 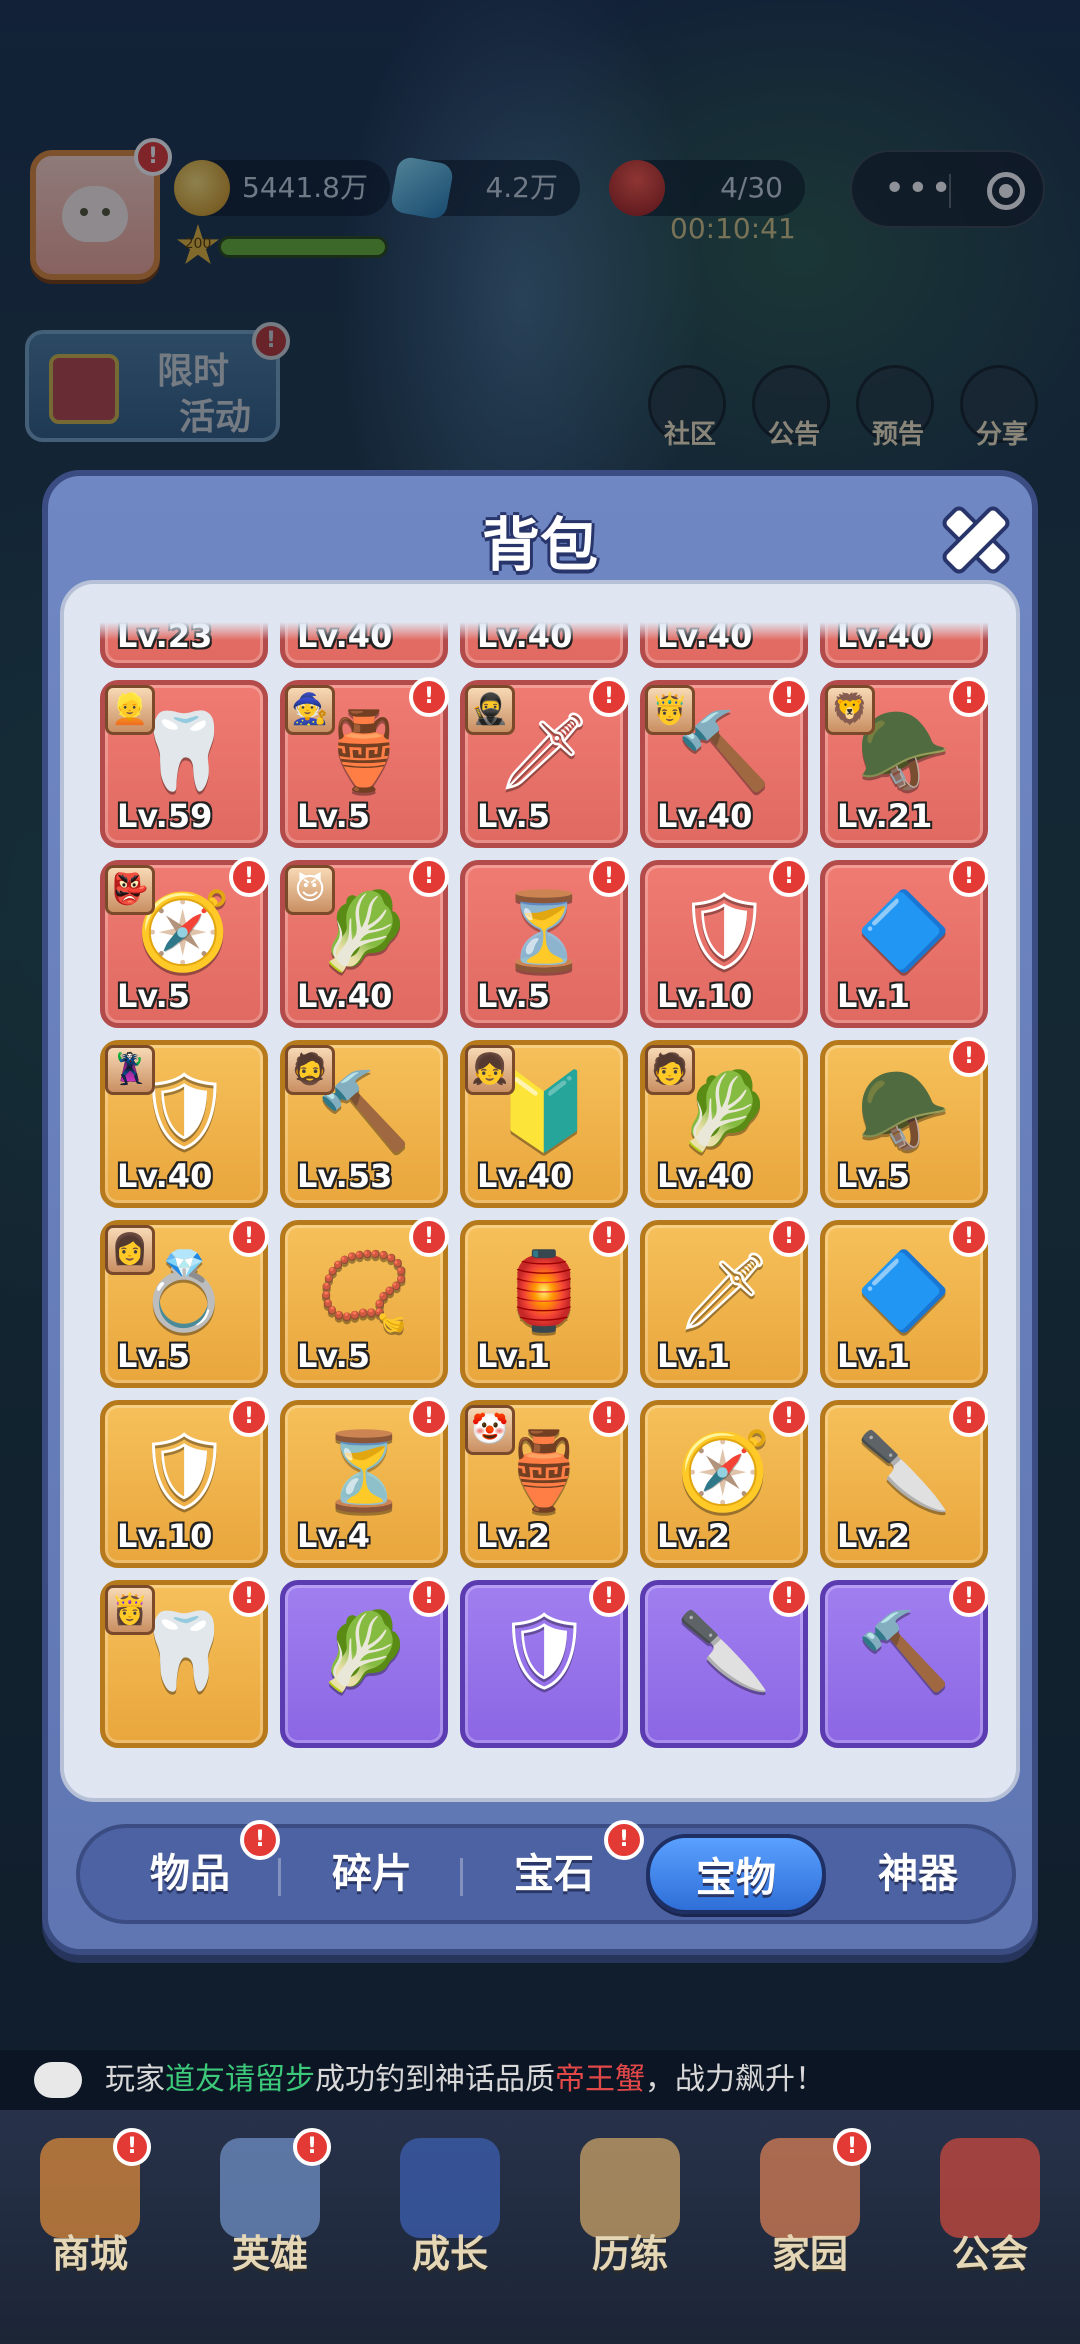 What do you see at coordinates (630, 2203) in the screenshot?
I see `nav-item-4: 历练` at bounding box center [630, 2203].